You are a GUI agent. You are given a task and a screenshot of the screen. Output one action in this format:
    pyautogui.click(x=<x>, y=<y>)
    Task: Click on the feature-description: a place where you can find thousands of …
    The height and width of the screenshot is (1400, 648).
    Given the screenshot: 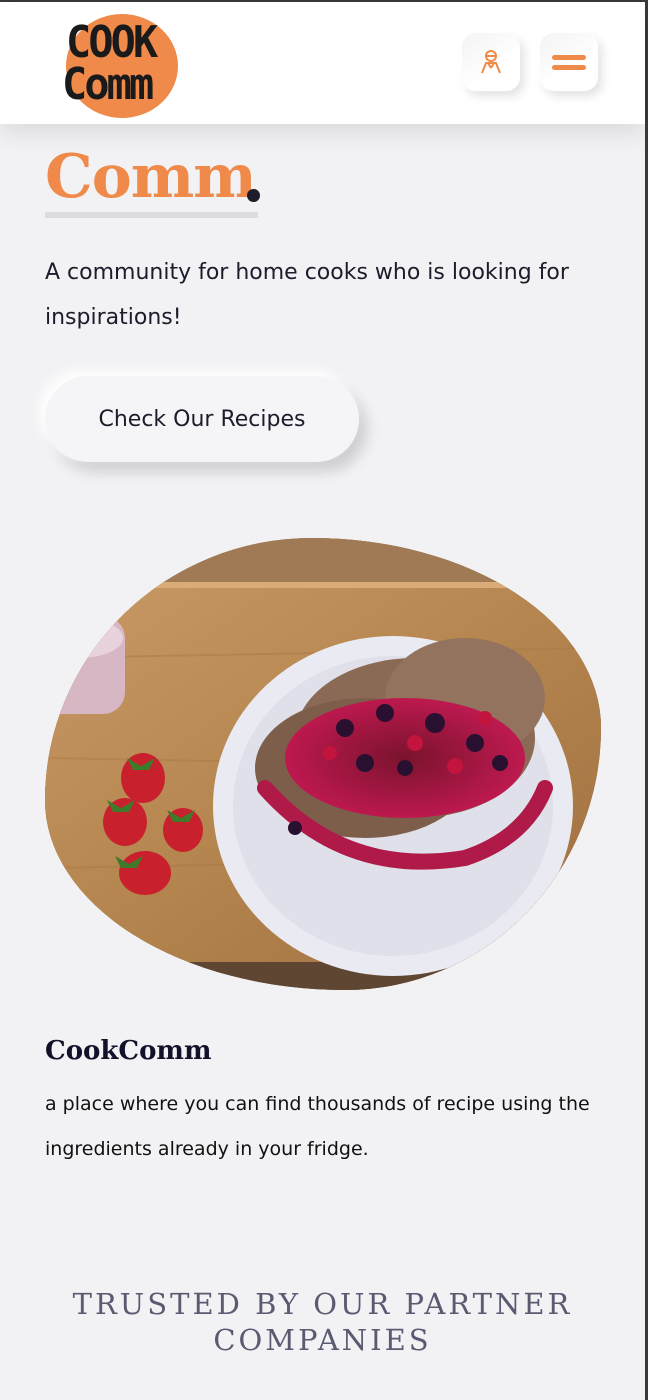 What is the action you would take?
    pyautogui.click(x=317, y=1126)
    